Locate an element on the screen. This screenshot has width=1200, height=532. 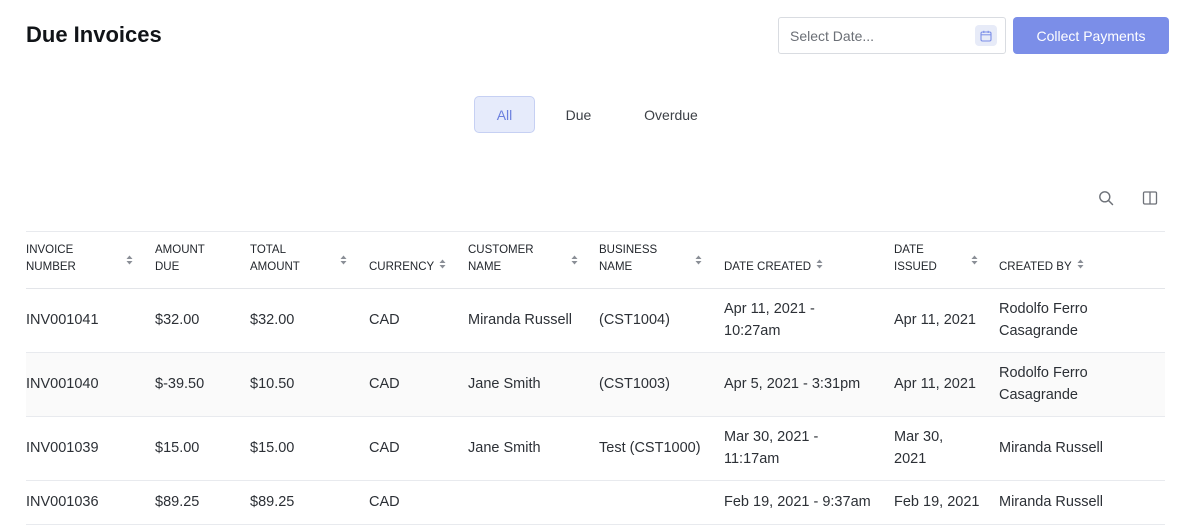
column-header-currency: CURRENCY is located at coordinates (418, 260).